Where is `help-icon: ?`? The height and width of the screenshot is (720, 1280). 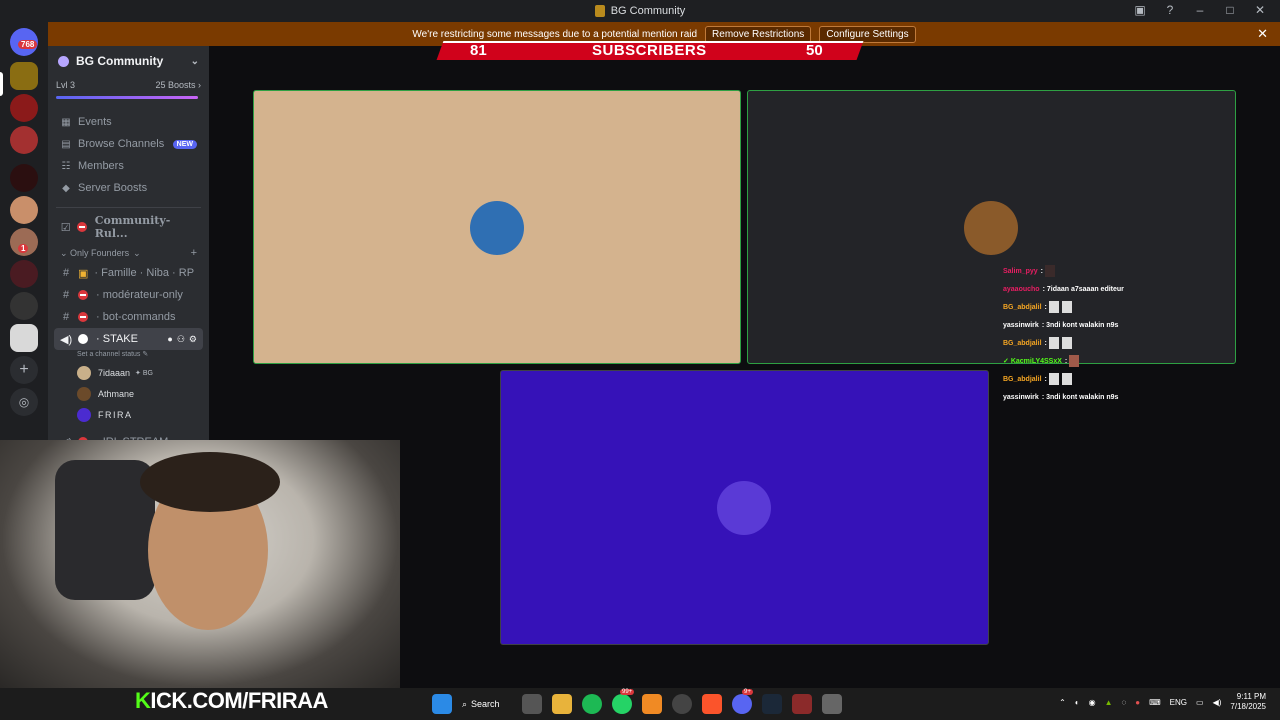 help-icon: ? is located at coordinates (1170, 10).